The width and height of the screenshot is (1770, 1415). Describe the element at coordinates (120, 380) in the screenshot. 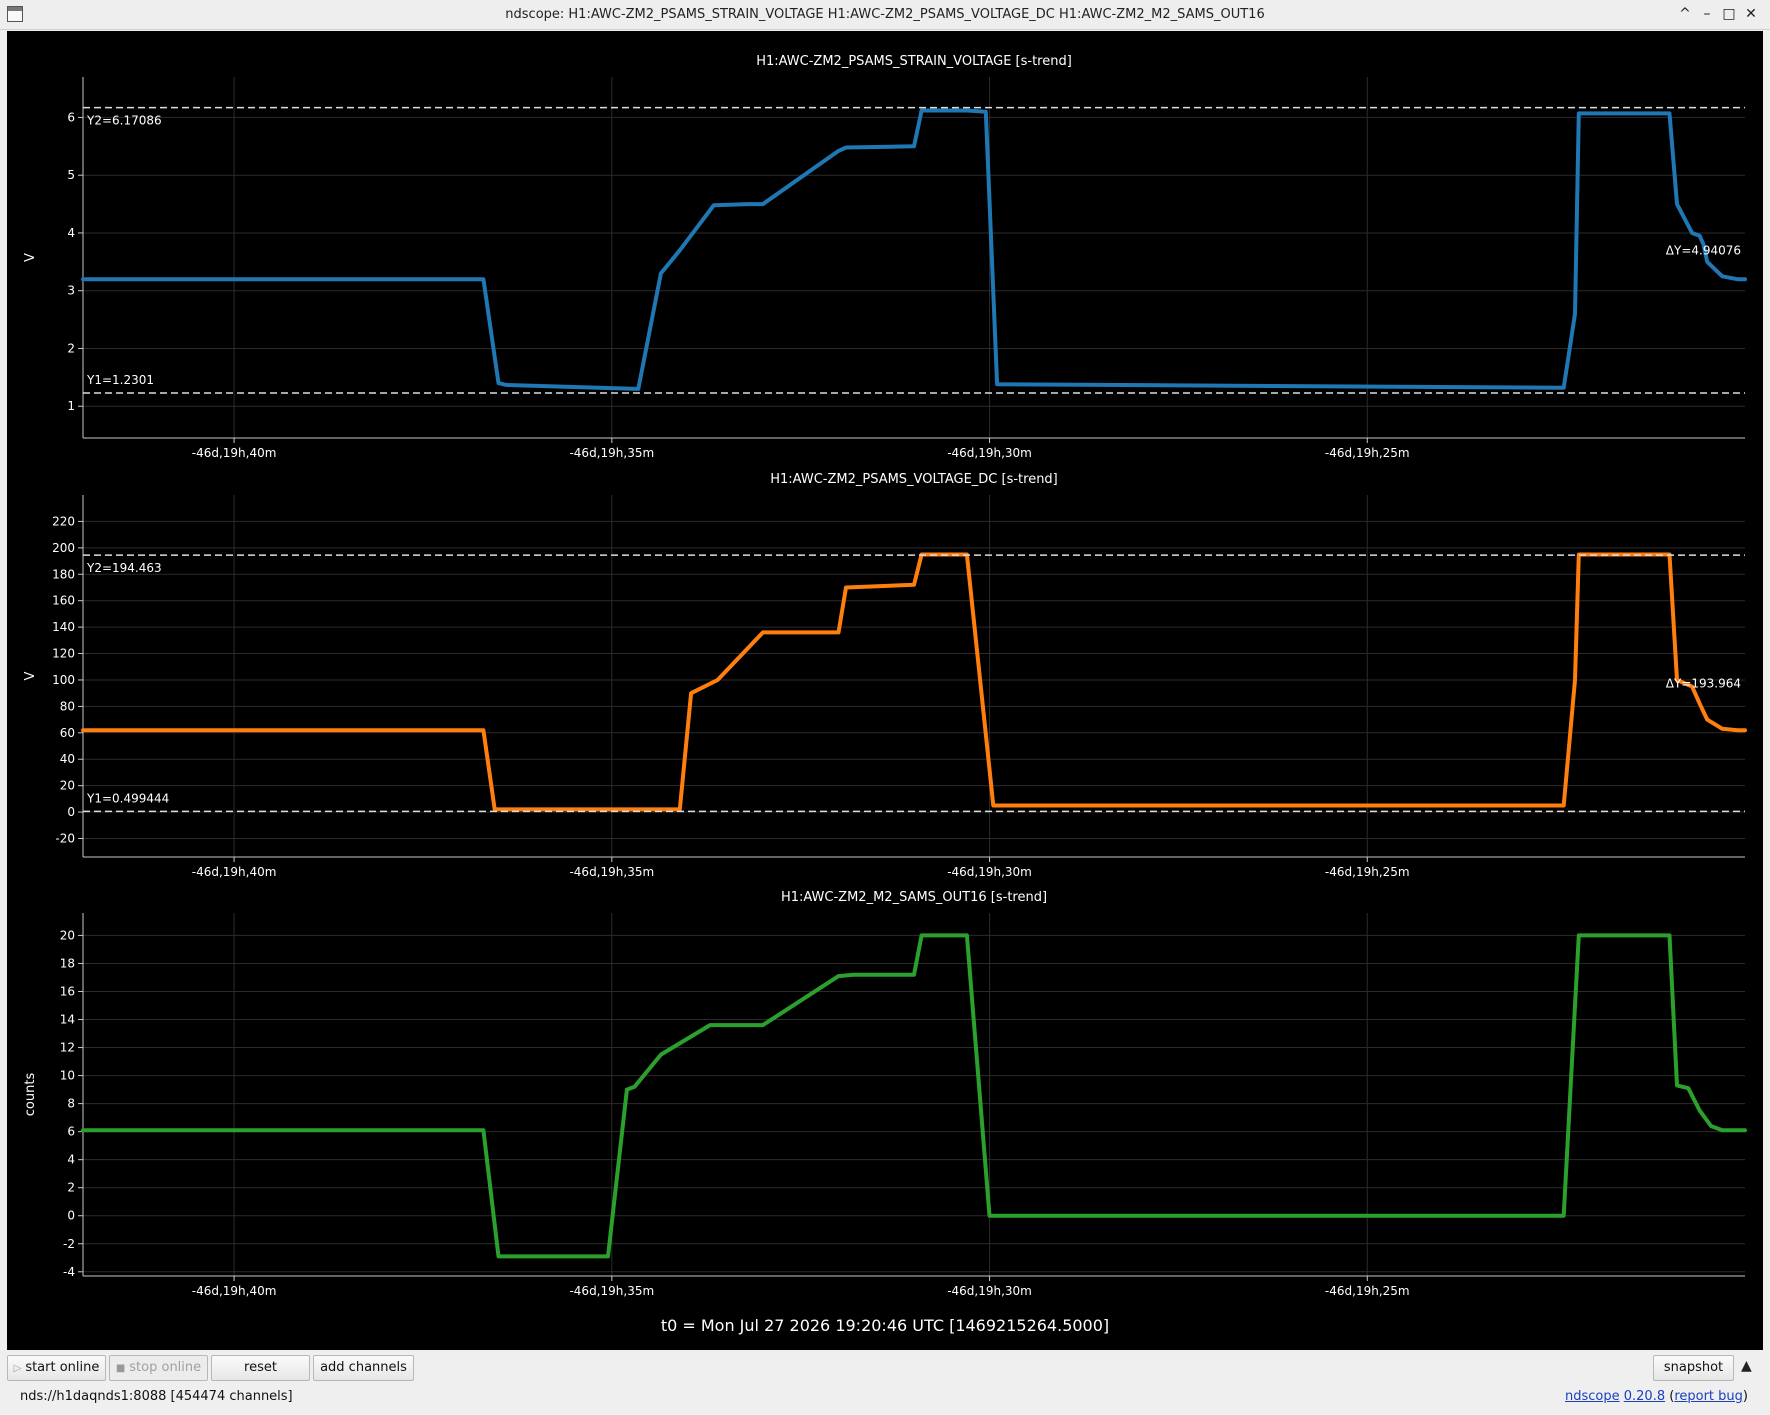

I see `cursor-label: Y1=1.2301` at that location.